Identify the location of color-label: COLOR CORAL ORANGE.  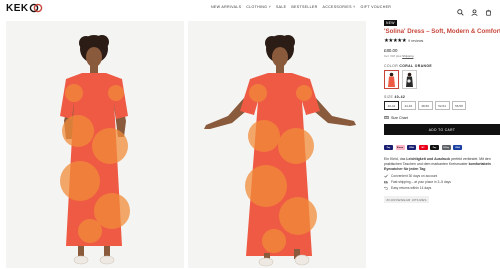
(442, 66).